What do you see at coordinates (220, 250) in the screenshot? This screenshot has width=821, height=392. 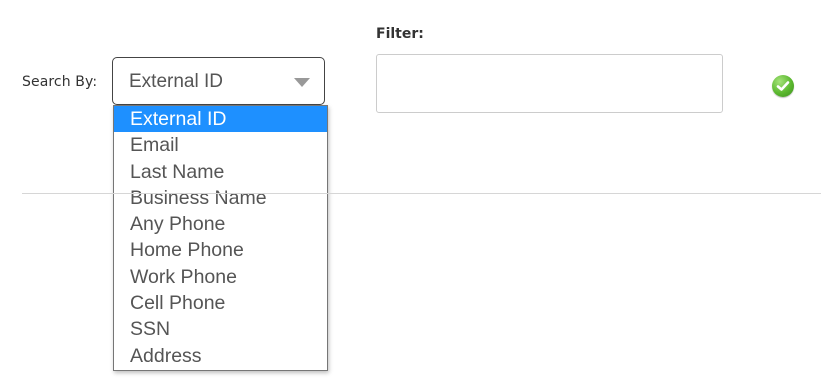 I see `option-home-phone: Home Phone` at bounding box center [220, 250].